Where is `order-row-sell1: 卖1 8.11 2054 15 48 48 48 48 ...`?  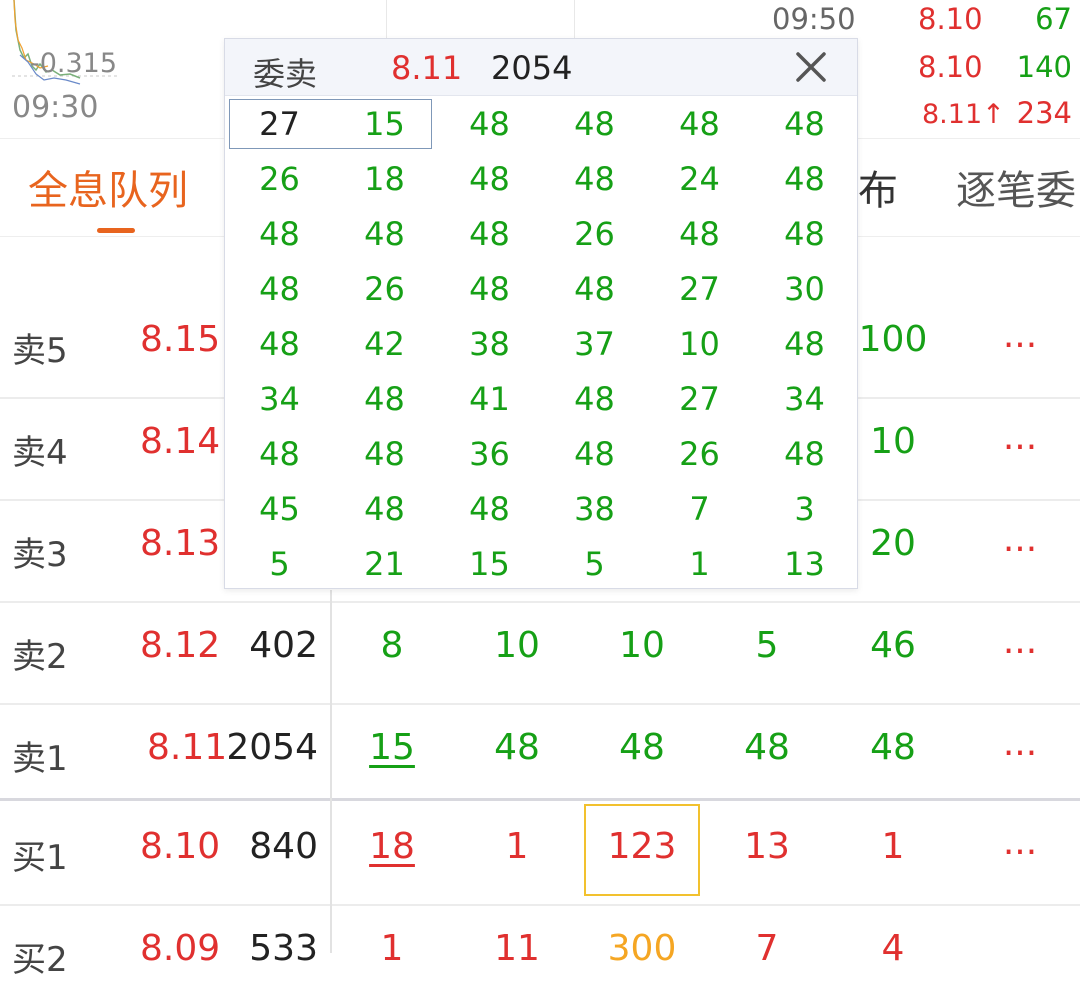
order-row-sell1: 卖1 8.11 2054 15 48 48 48 48 ... is located at coordinates (540, 754).